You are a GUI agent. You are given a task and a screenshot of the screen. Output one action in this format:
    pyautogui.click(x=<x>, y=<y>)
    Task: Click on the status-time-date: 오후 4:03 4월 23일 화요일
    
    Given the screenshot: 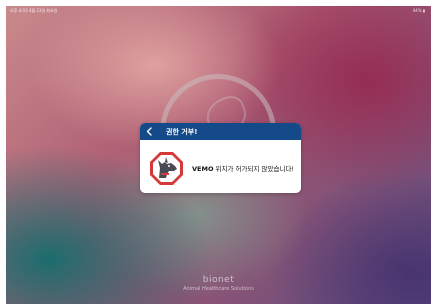 What is the action you would take?
    pyautogui.click(x=34, y=10)
    